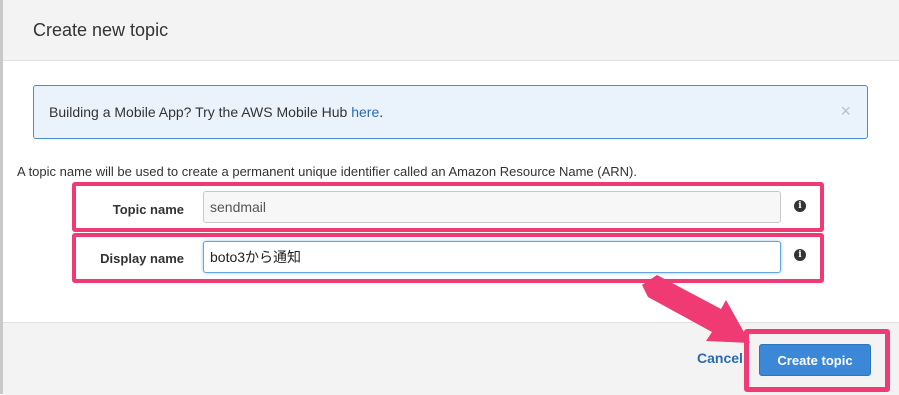 This screenshot has width=899, height=395. What do you see at coordinates (845, 111) in the screenshot?
I see `close-icon: ×` at bounding box center [845, 111].